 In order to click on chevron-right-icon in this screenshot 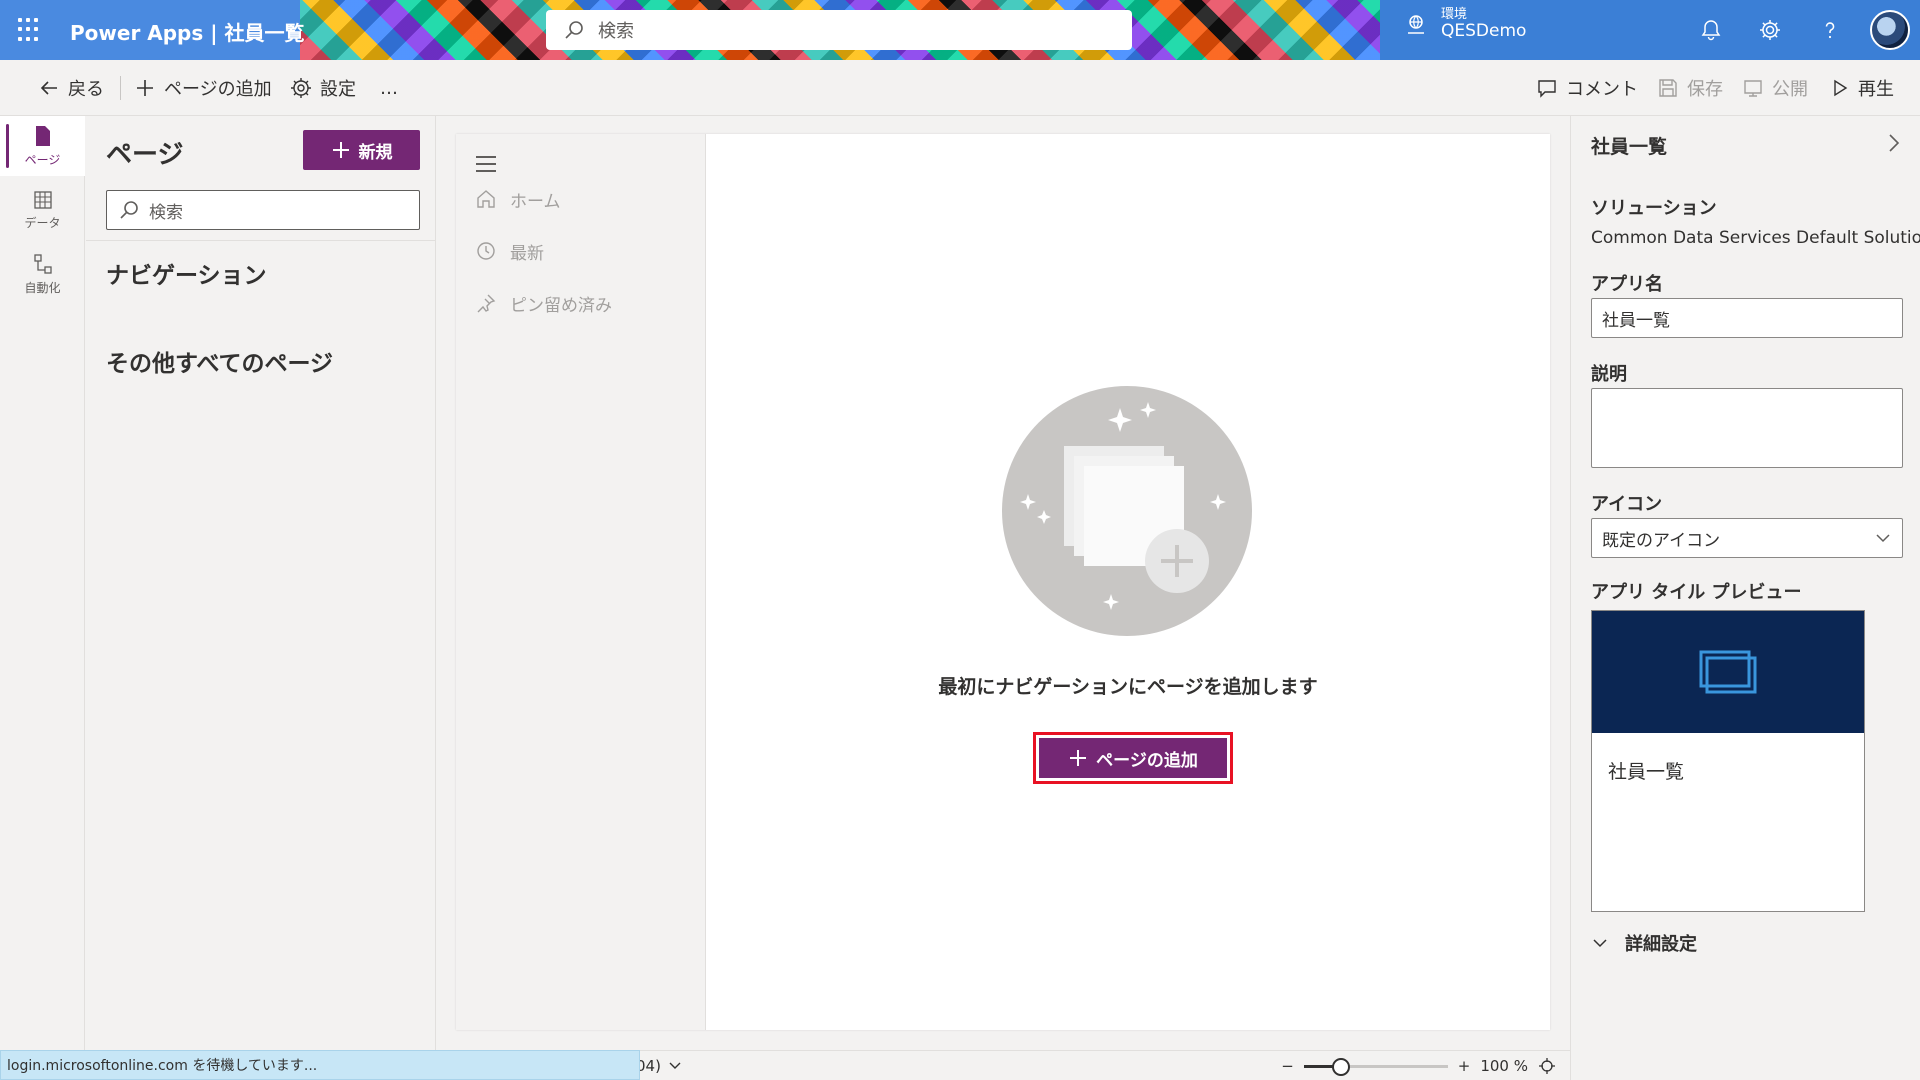, I will do `click(1894, 143)`.